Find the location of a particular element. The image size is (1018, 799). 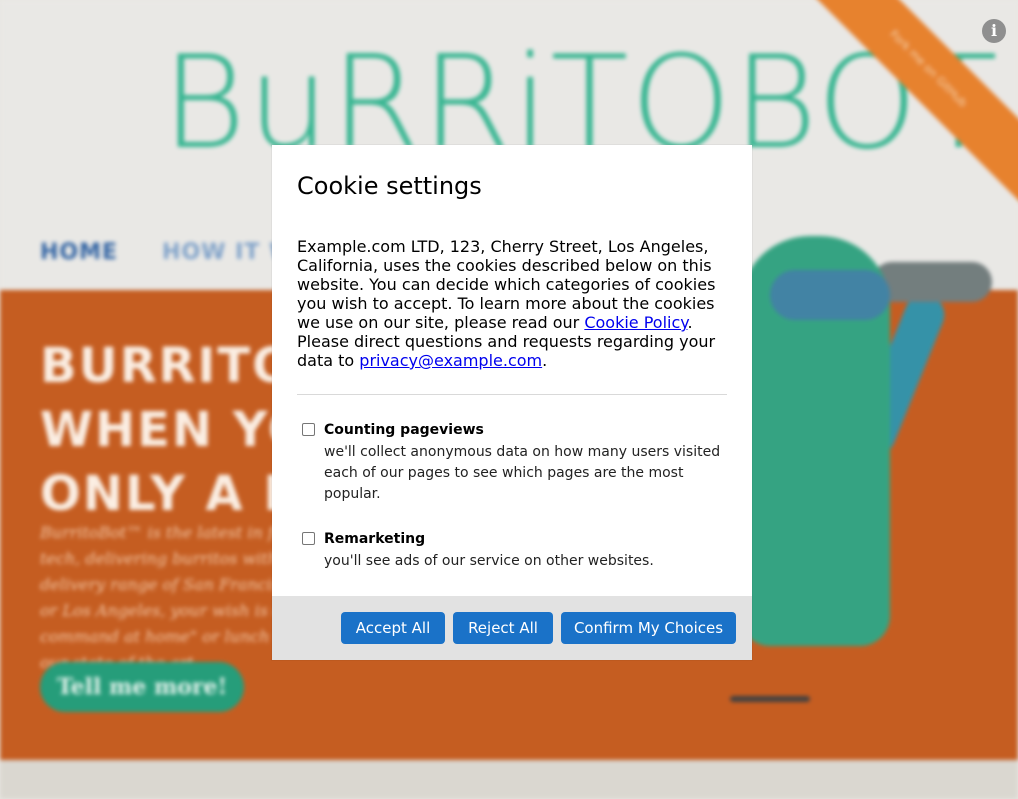

dialog-footer: Accept All Reject All Confirm My Choices is located at coordinates (512, 628).